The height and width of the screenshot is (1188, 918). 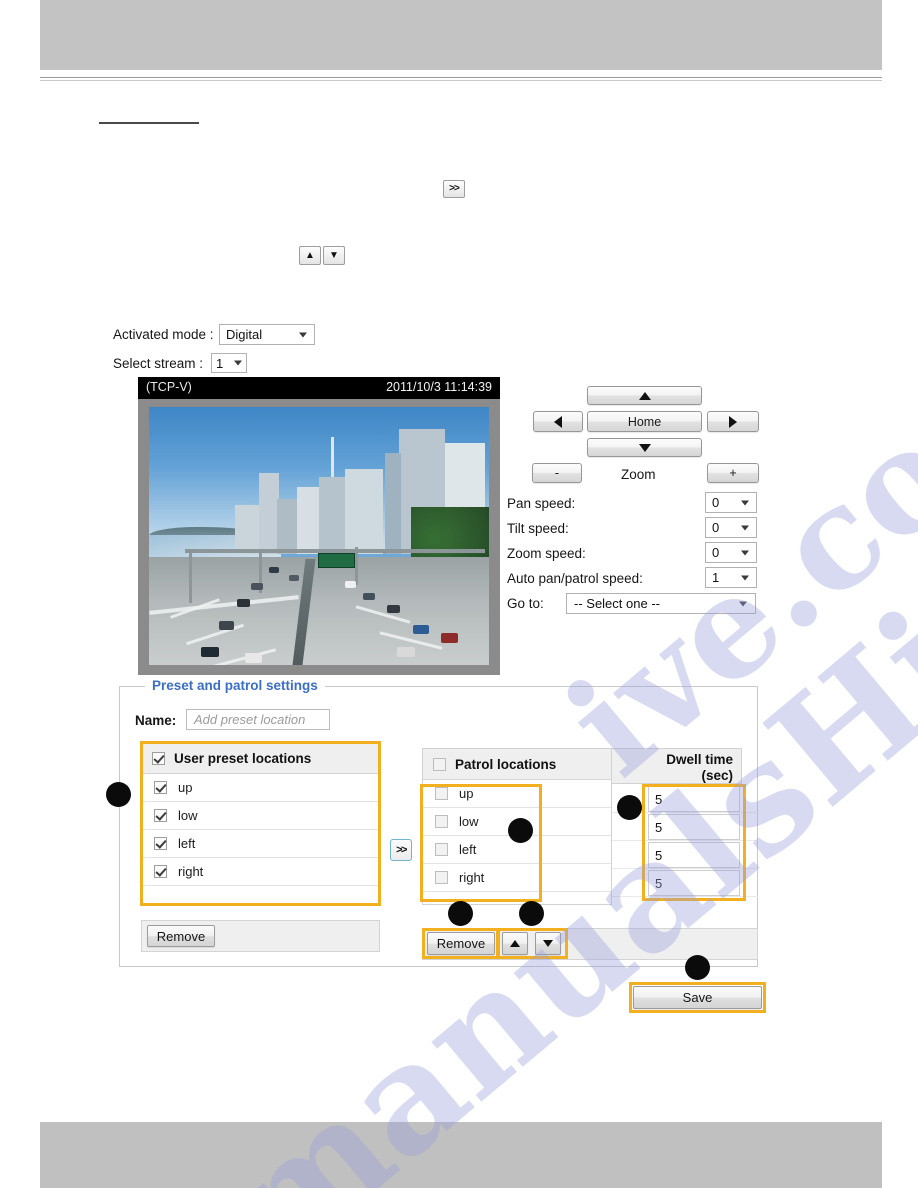 I want to click on triangle-left-icon, so click(x=558, y=421).